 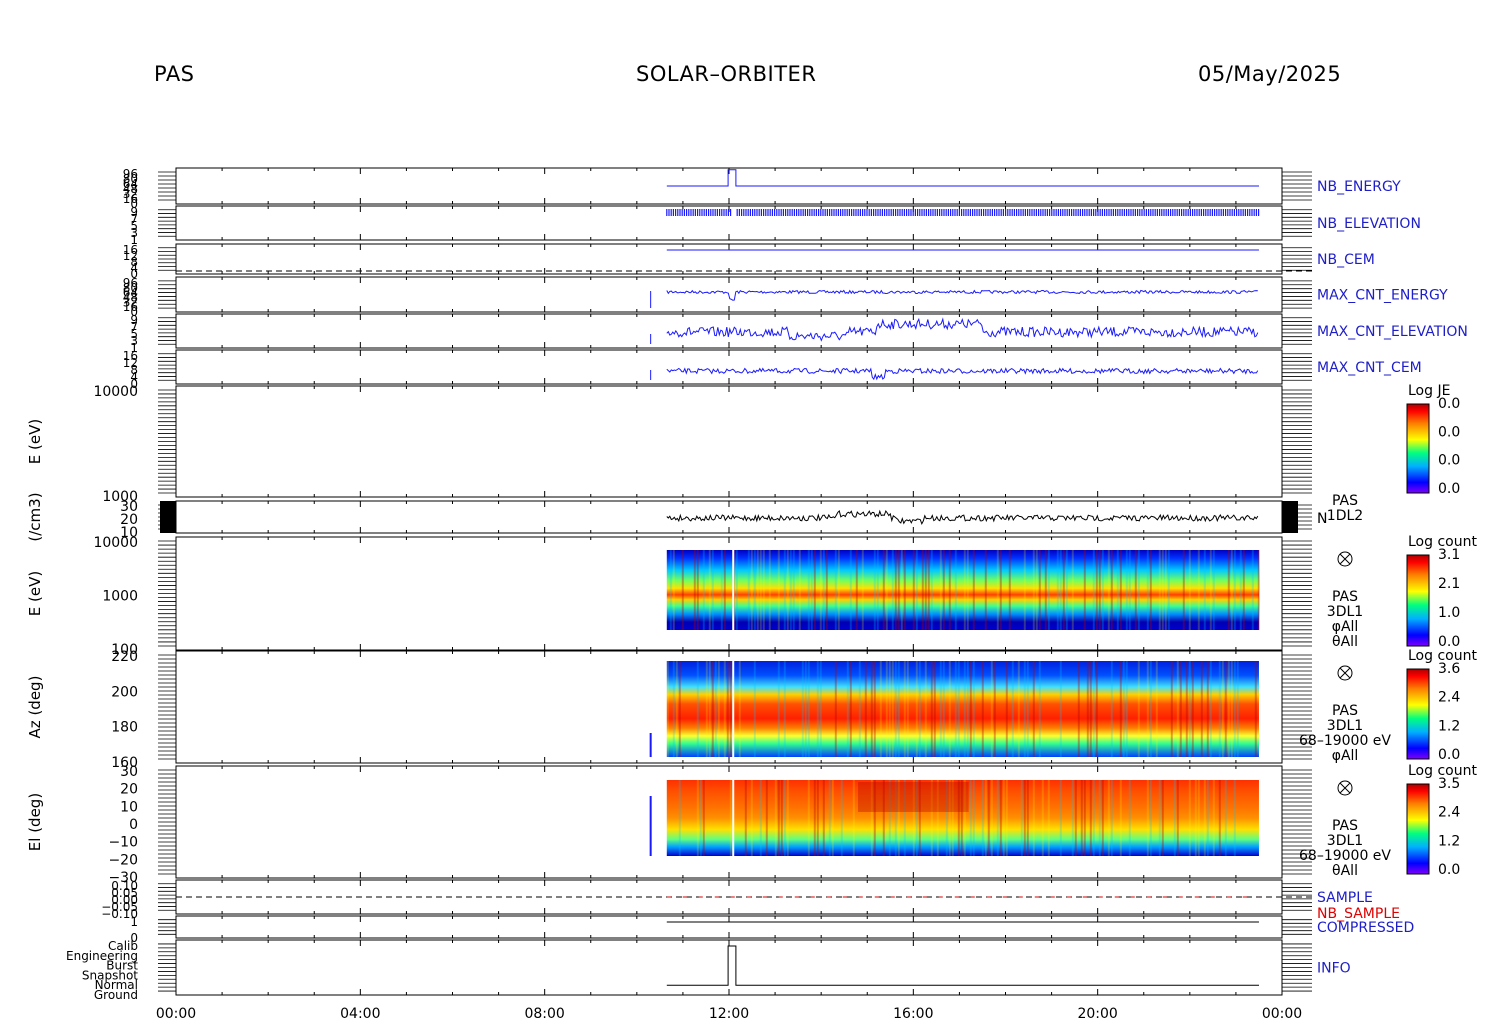 I want to click on colorbar, so click(x=1418, y=714).